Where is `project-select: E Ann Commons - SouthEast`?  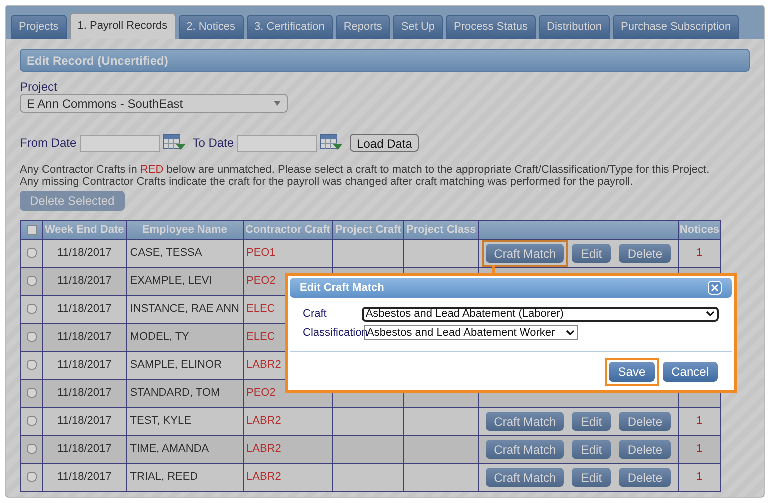 project-select: E Ann Commons - SouthEast is located at coordinates (154, 103).